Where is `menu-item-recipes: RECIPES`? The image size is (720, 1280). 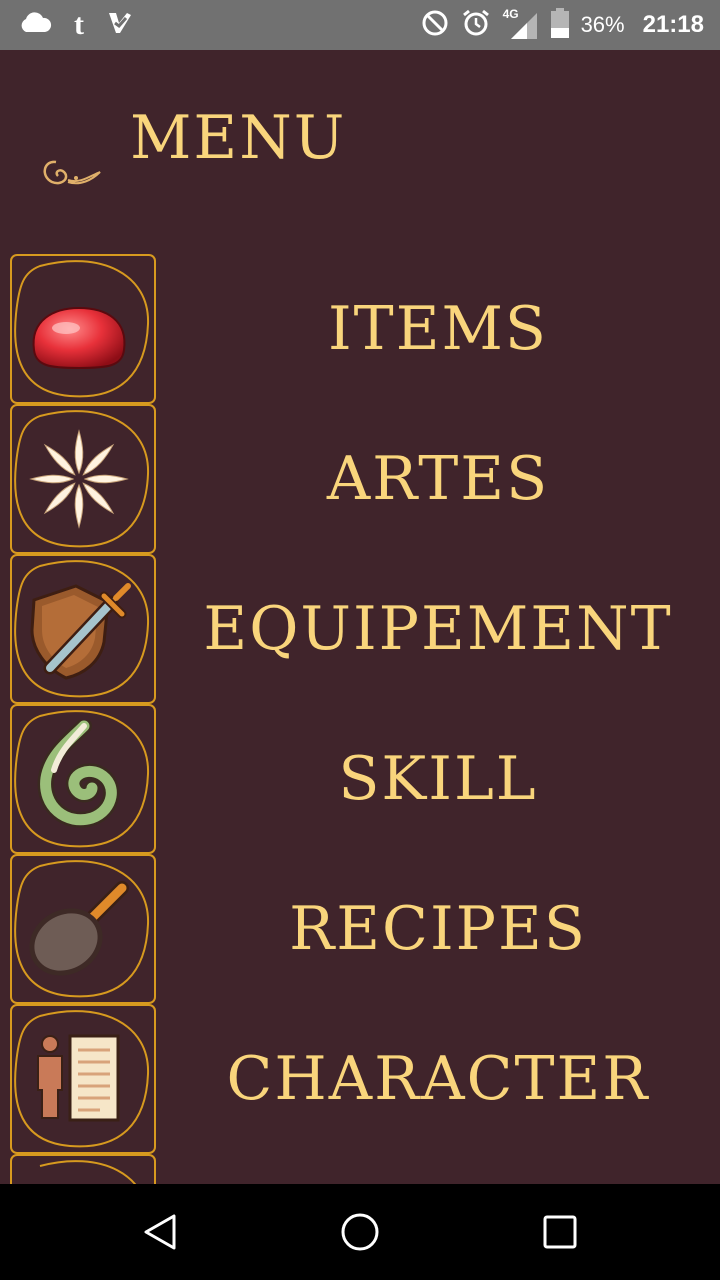 menu-item-recipes: RECIPES is located at coordinates (360, 929).